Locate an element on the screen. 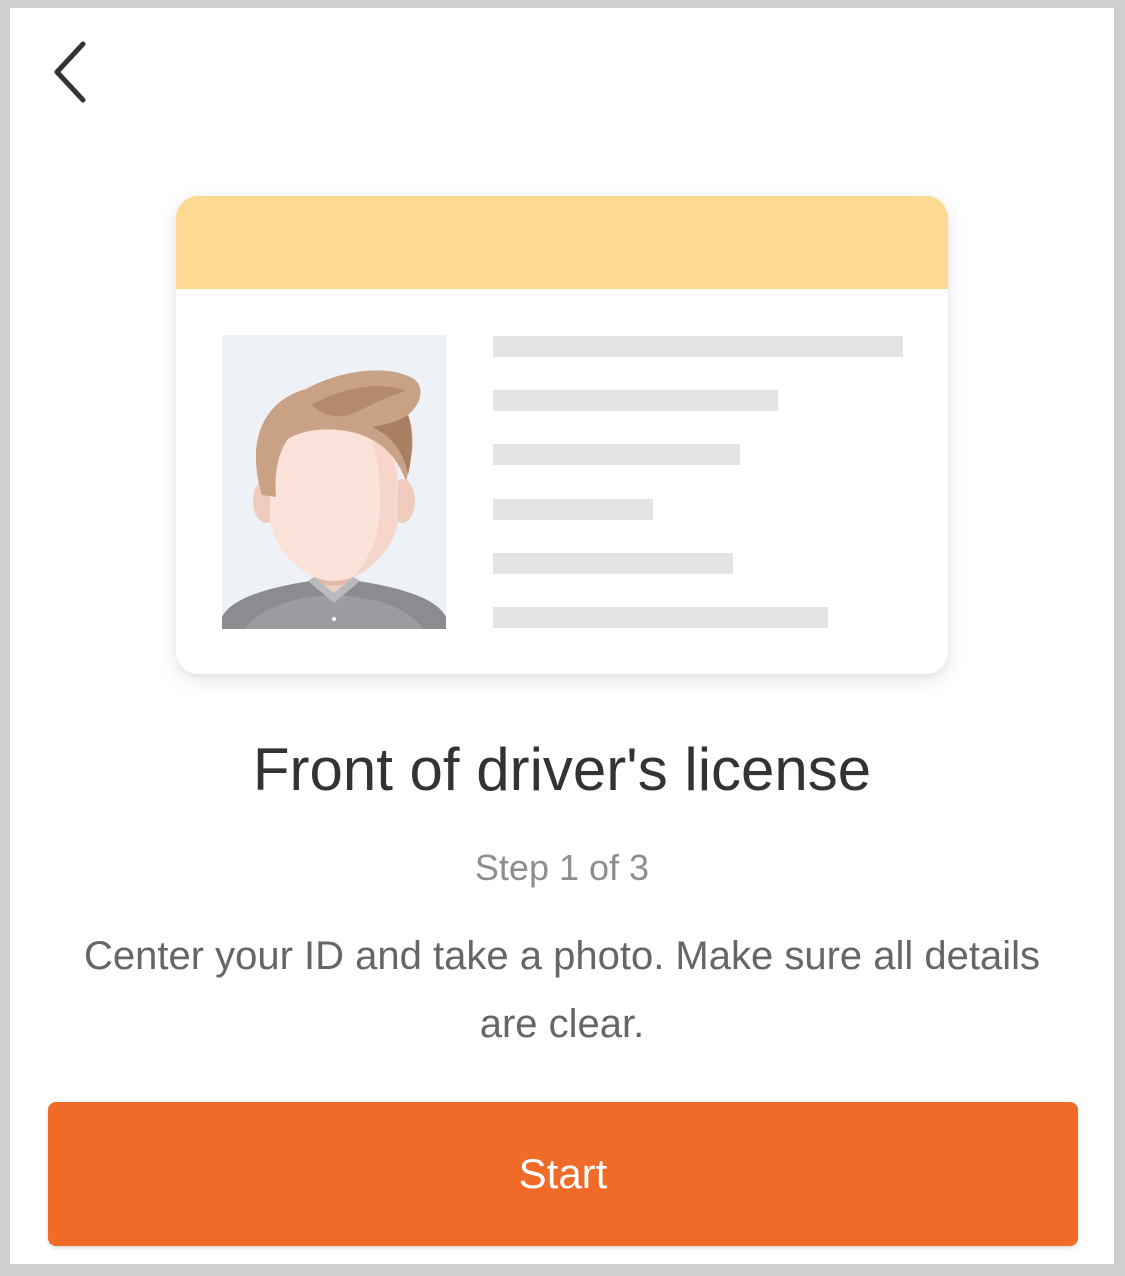  person-portrait-icon is located at coordinates (334, 499).